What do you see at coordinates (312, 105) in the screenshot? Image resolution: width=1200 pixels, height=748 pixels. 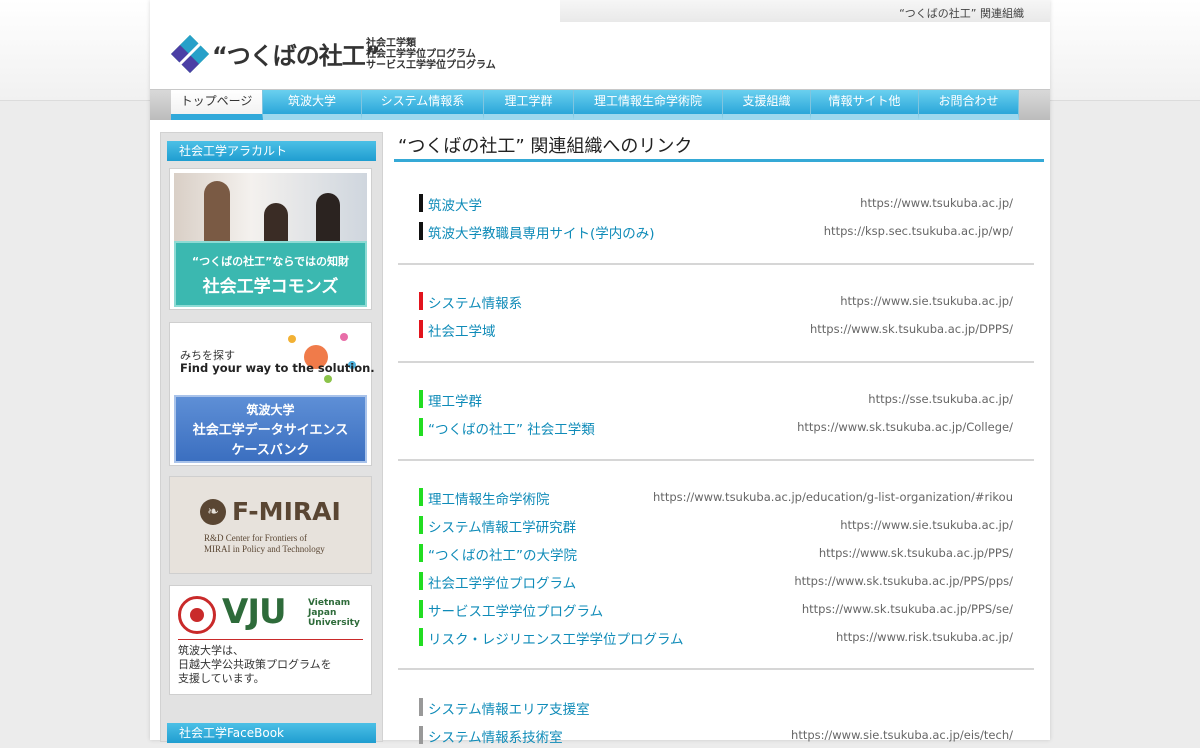 I see `nav-item-tsukuba: 筑波大学` at bounding box center [312, 105].